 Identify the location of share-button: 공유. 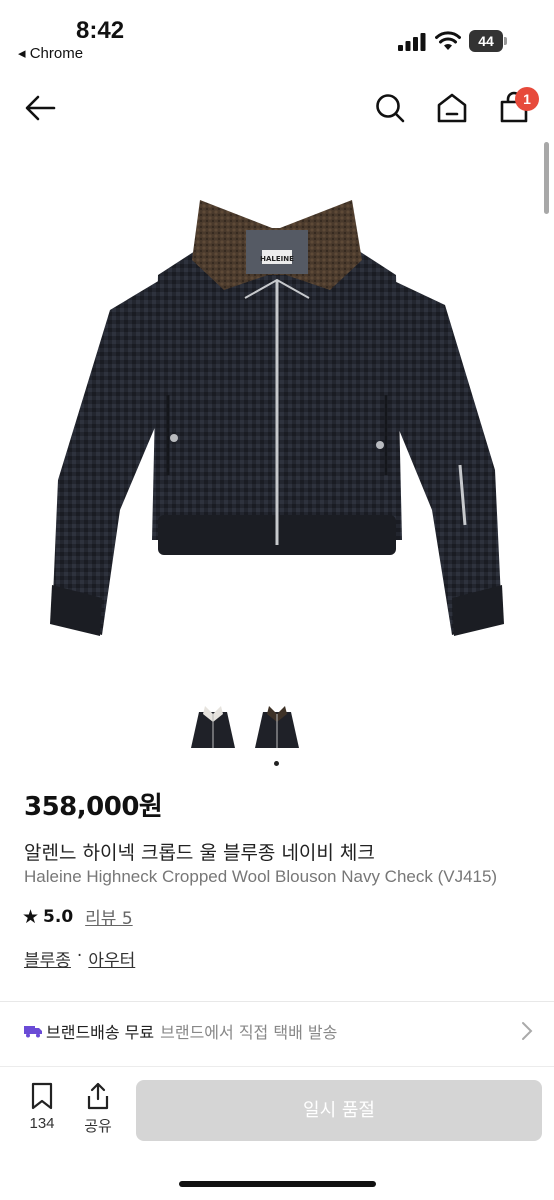
(98, 1109).